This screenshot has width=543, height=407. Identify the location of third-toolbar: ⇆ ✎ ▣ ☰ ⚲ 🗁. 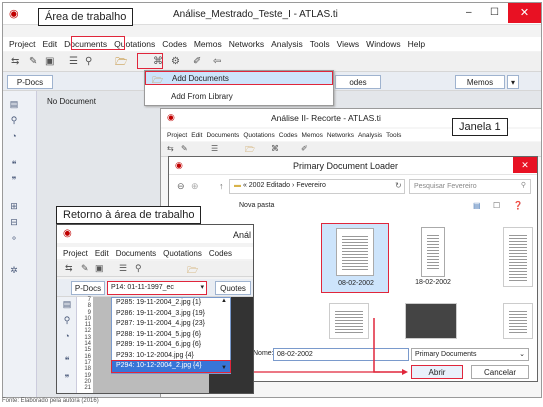
(155, 269).